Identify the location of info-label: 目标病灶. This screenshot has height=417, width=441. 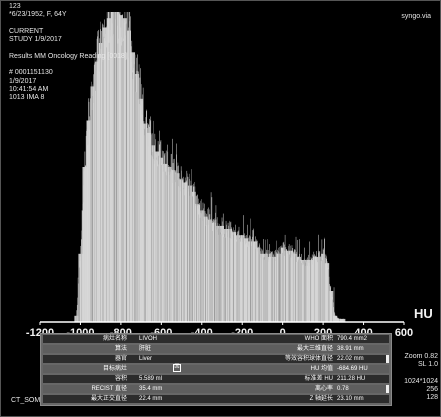
(114, 369).